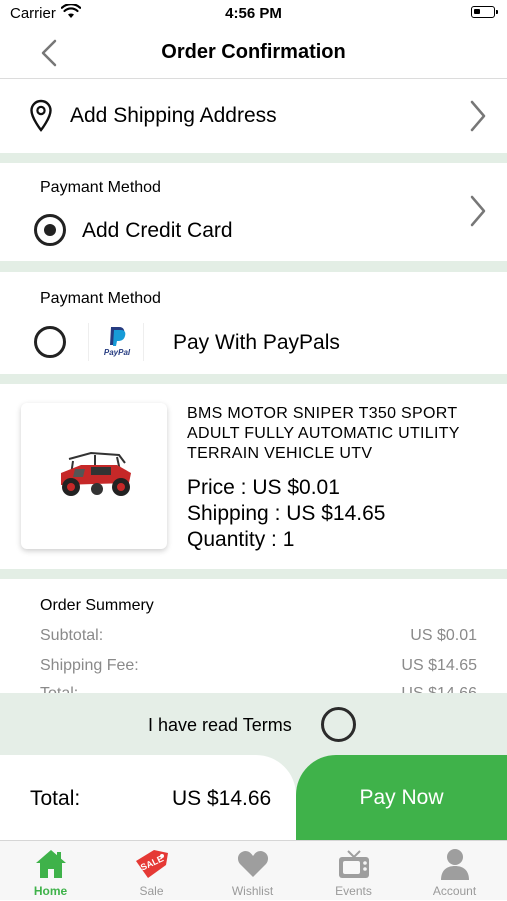 The height and width of the screenshot is (901, 507). What do you see at coordinates (263, 487) in the screenshot?
I see `product-price: Price : US $0.01` at bounding box center [263, 487].